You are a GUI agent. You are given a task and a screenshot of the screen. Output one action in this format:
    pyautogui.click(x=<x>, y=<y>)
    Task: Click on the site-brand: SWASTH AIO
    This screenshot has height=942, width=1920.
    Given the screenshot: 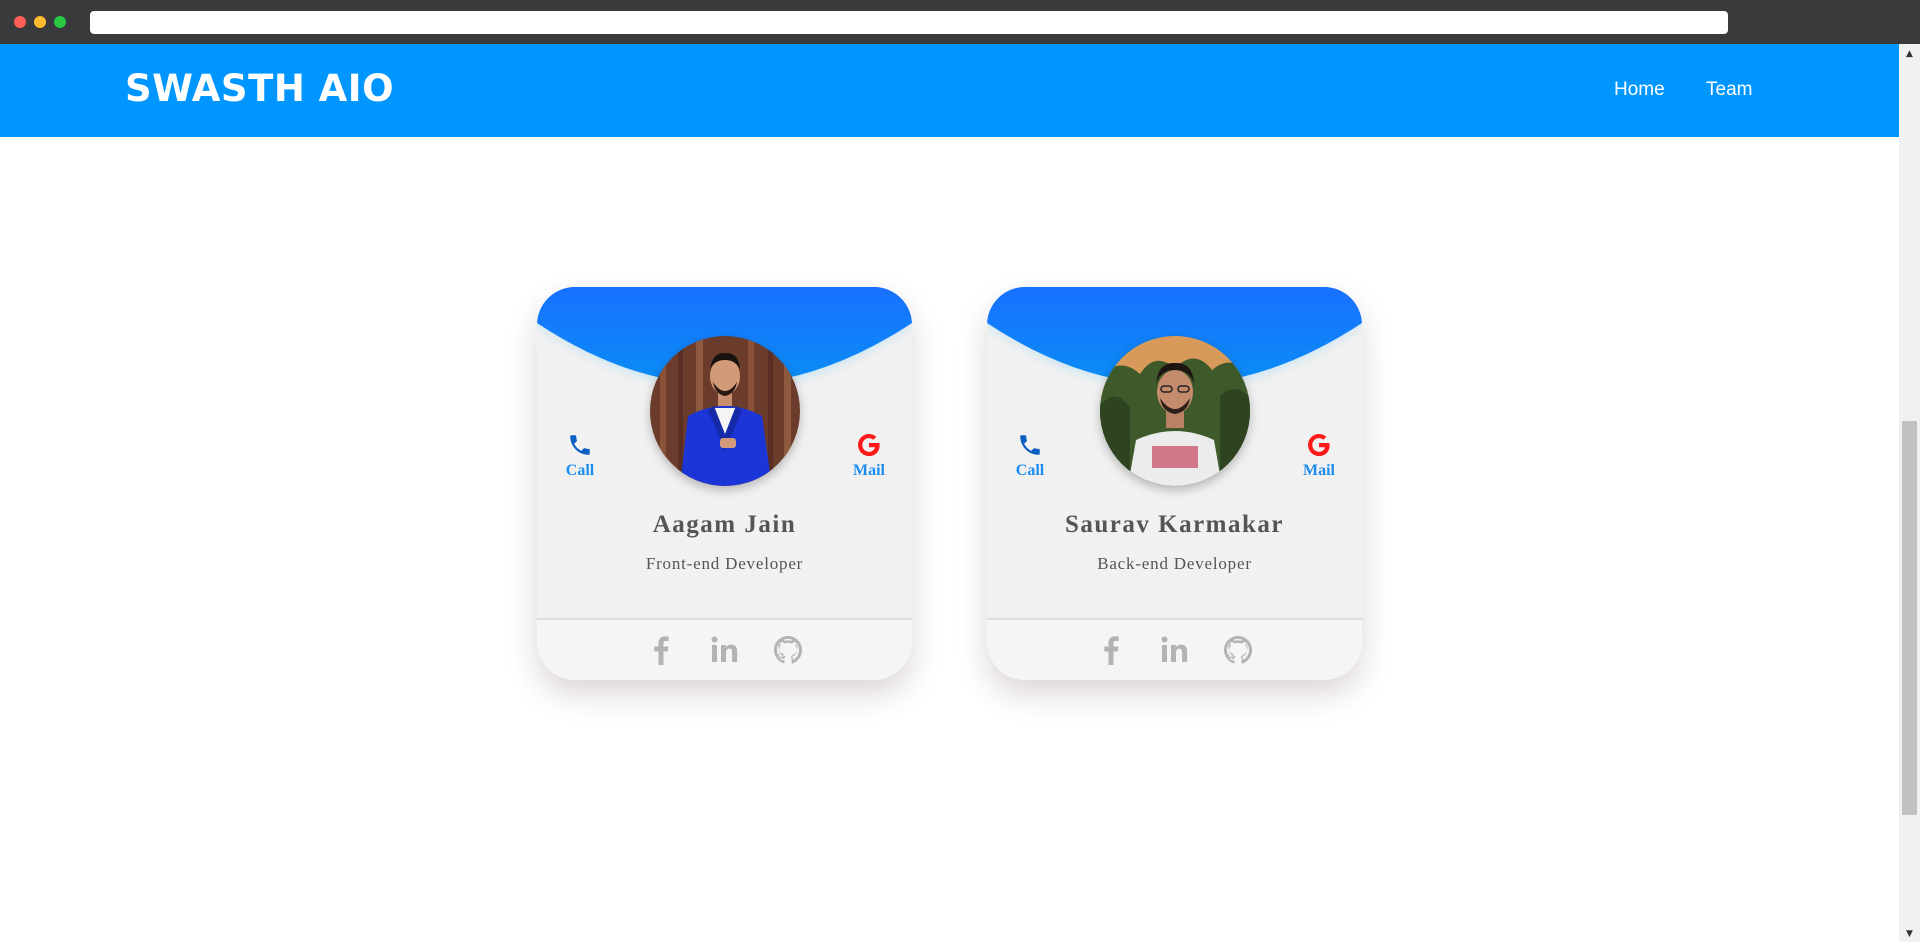 What is the action you would take?
    pyautogui.click(x=259, y=89)
    